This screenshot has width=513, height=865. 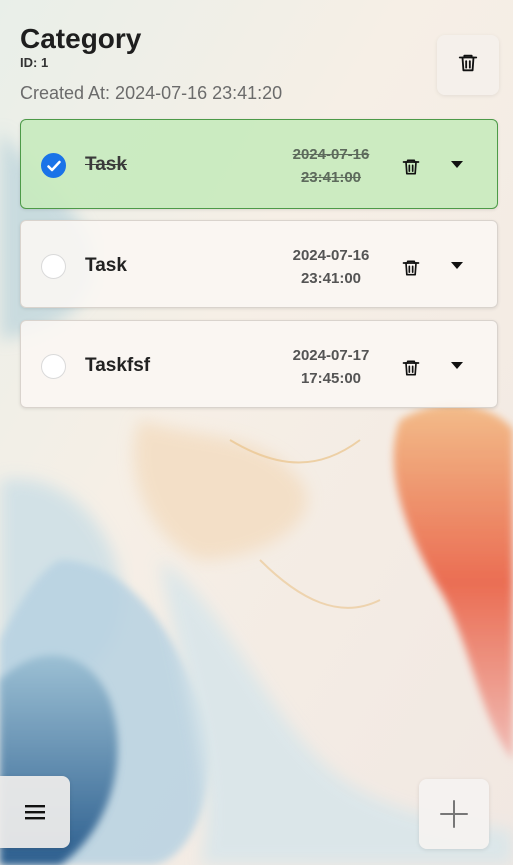 What do you see at coordinates (331, 355) in the screenshot?
I see `task-date: 2024-07-17` at bounding box center [331, 355].